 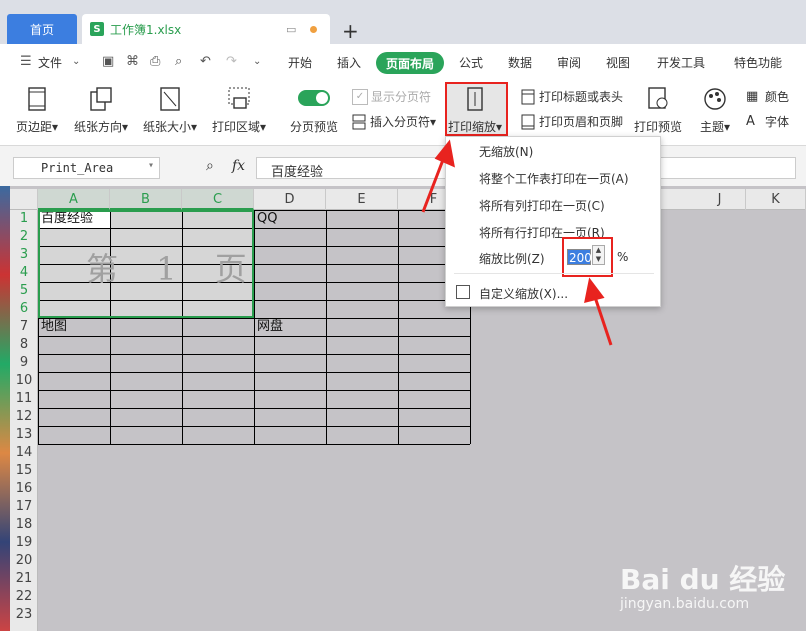 I want to click on row-header: 20, so click(x=24, y=561).